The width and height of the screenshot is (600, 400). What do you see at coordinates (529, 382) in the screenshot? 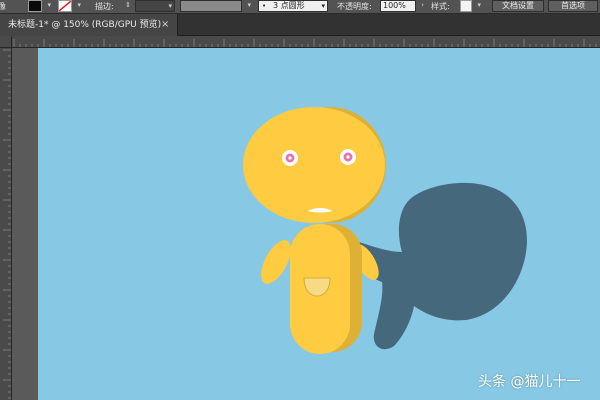
I see `watermark-text: 头条 @猫儿十一` at bounding box center [529, 382].